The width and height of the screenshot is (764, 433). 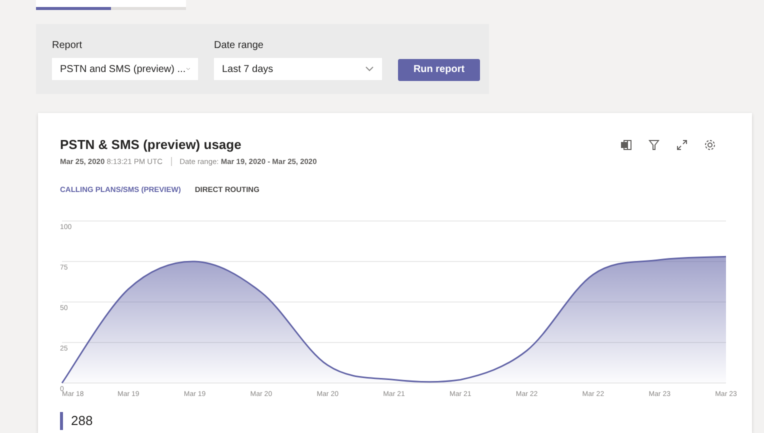 I want to click on report-label: Report, so click(x=68, y=46).